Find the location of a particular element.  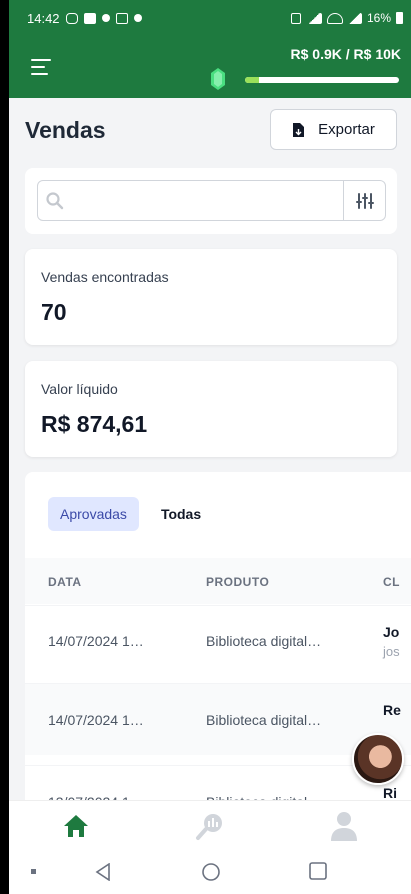

analytics-icon is located at coordinates (209, 826).